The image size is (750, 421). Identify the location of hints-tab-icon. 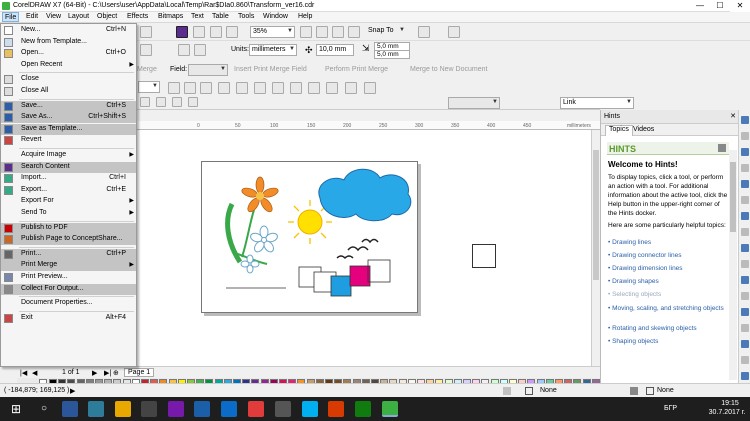
(745, 120).